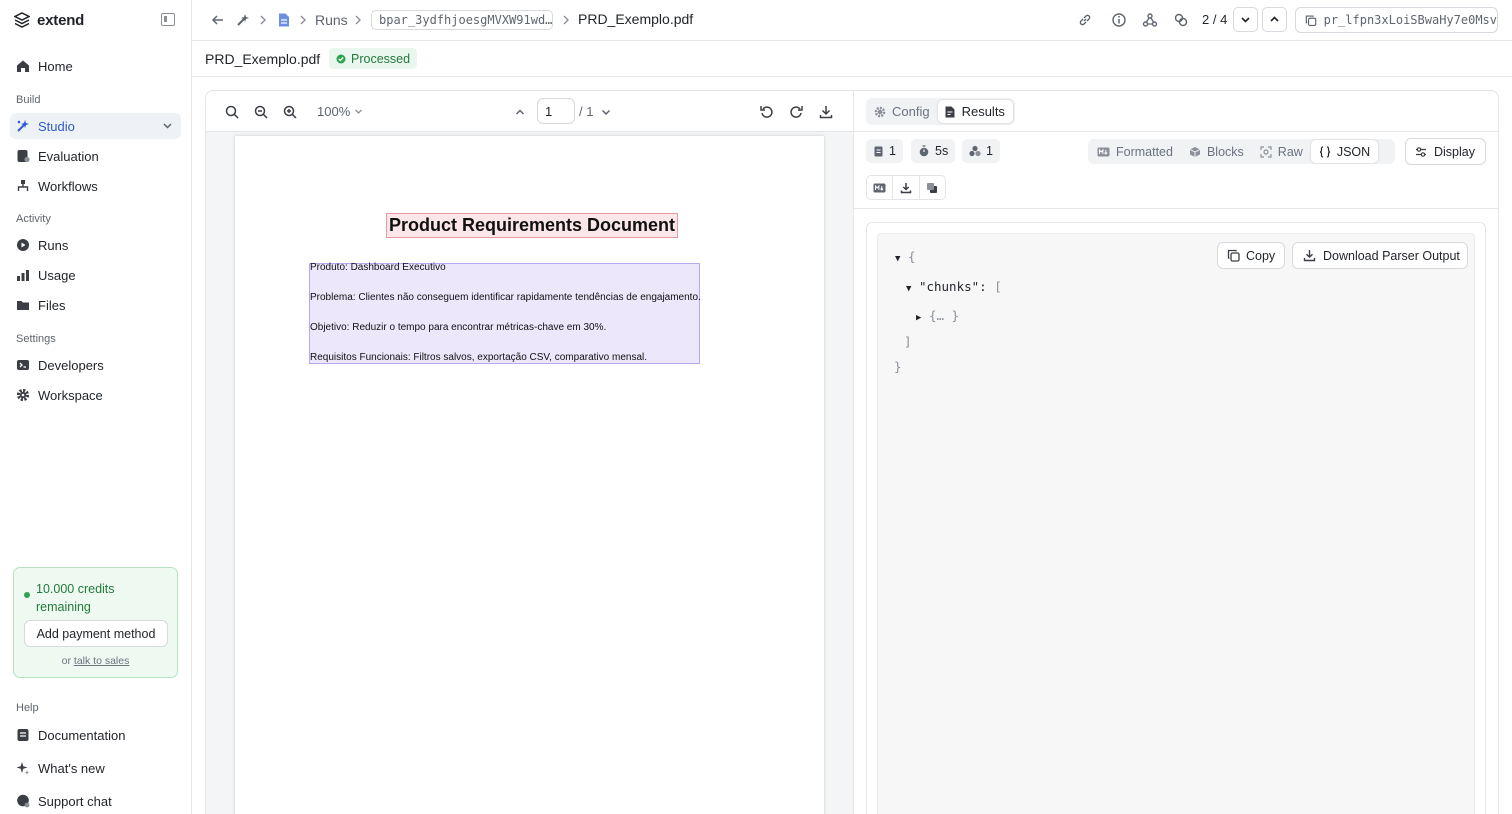  Describe the element at coordinates (905, 256) in the screenshot. I see `json-root-node: ▼ {` at that location.